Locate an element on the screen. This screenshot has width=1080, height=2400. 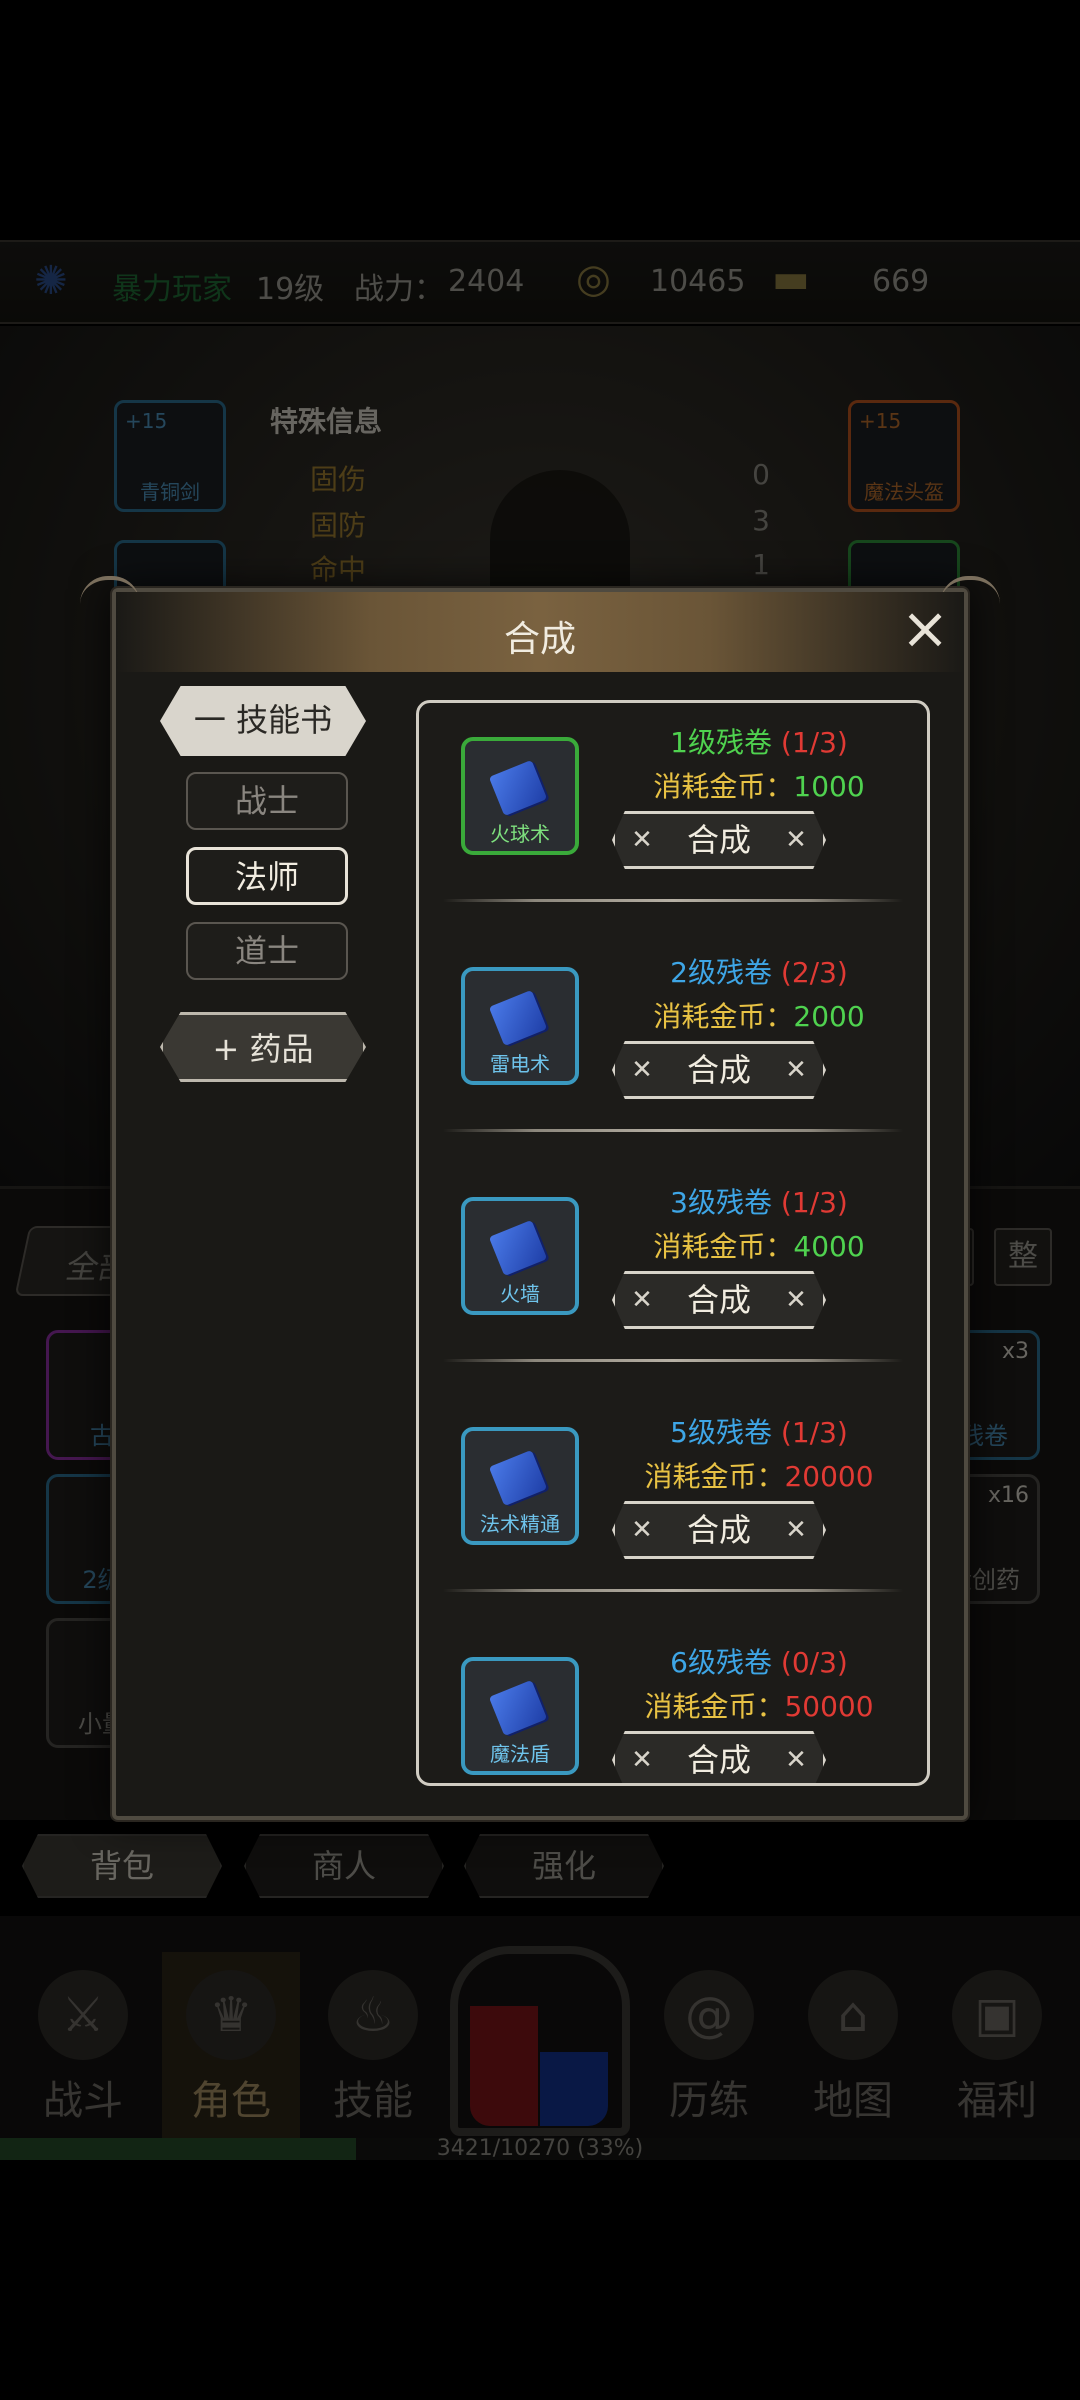
recipe-title-line: 2级残卷 (2/3) is located at coordinates (748, 971).